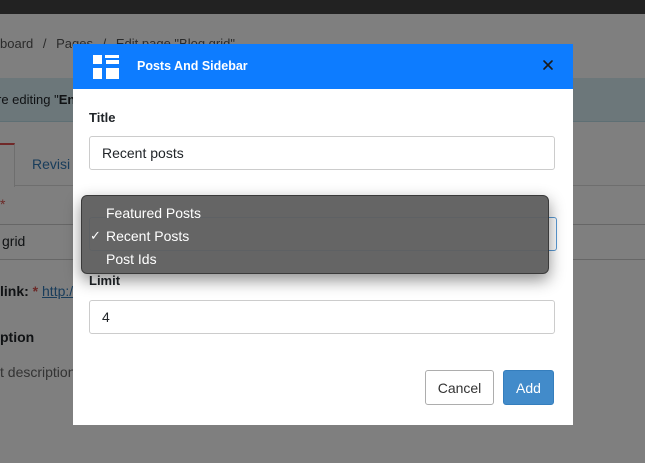 The image size is (645, 463). What do you see at coordinates (105, 280) in the screenshot?
I see `limit-label: Limit` at bounding box center [105, 280].